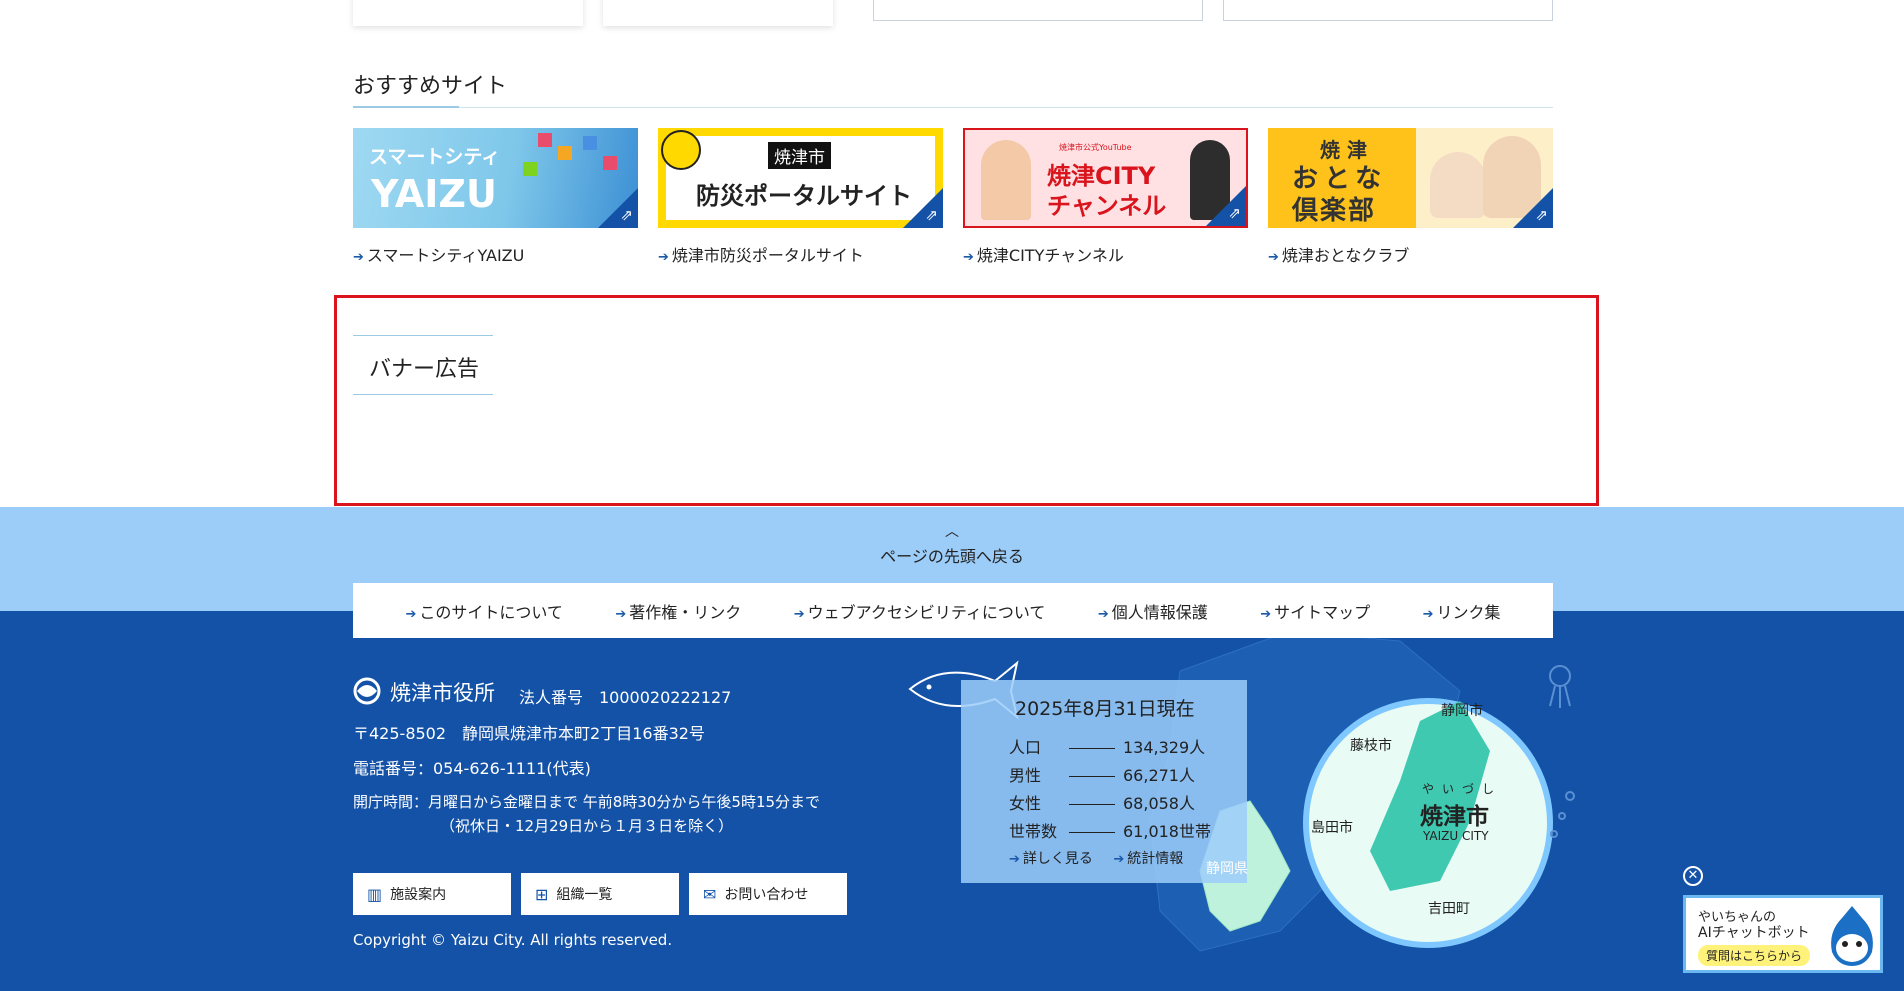  Describe the element at coordinates (445, 255) in the screenshot. I see `rec-site-label: スマートシティYAIZU` at that location.